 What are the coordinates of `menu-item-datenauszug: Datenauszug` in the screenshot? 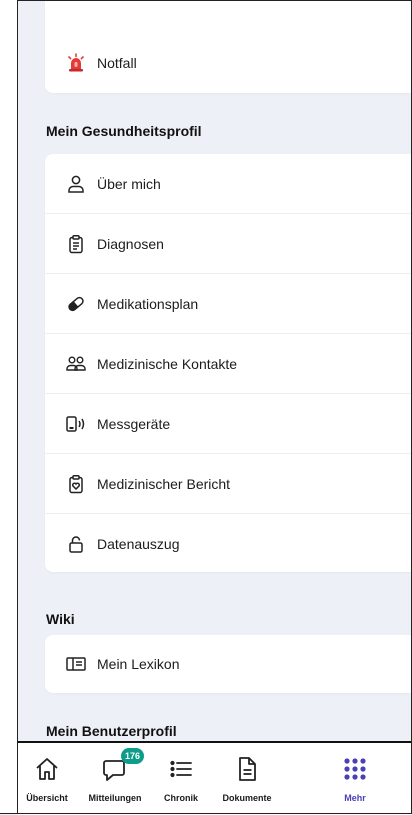 It's located at (228, 543).